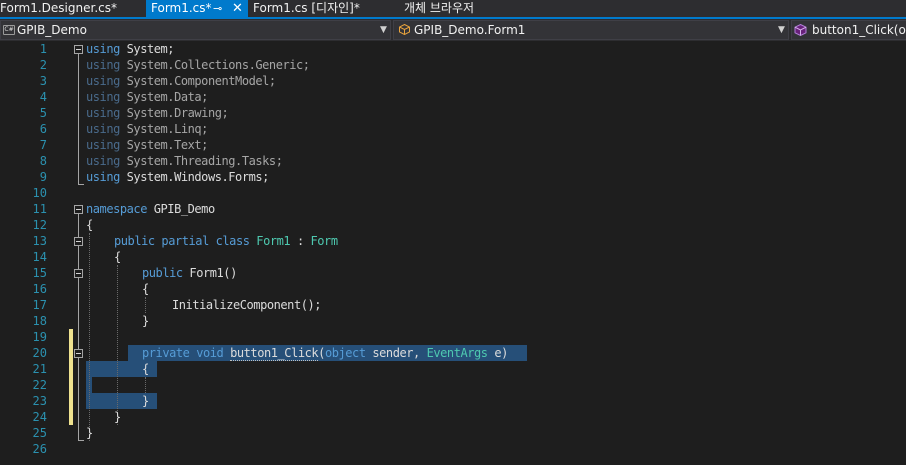 The image size is (906, 465). Describe the element at coordinates (39, 193) in the screenshot. I see `line-number: 10` at that location.